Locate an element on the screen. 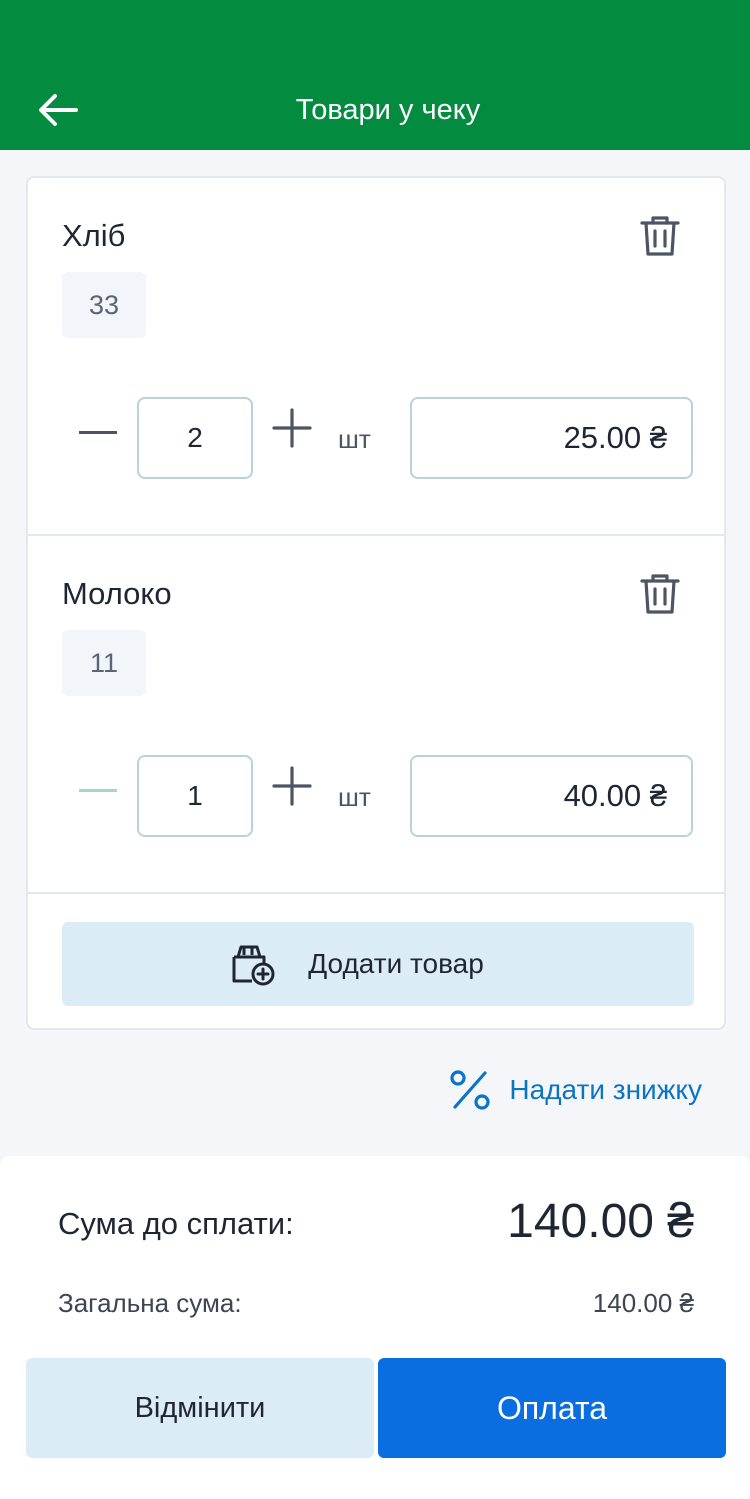  add-item-button: Додати товар is located at coordinates (378, 964).